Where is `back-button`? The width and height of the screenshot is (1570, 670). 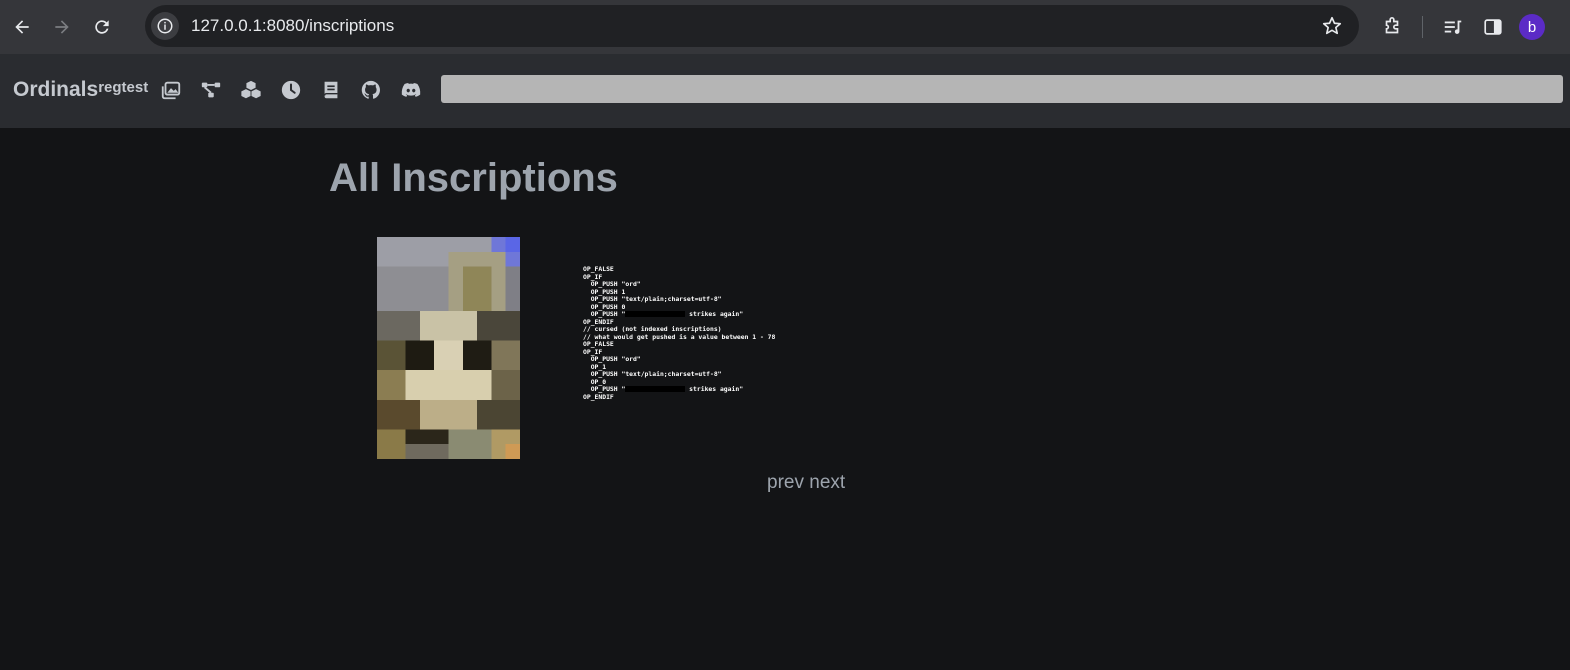 back-button is located at coordinates (22, 27).